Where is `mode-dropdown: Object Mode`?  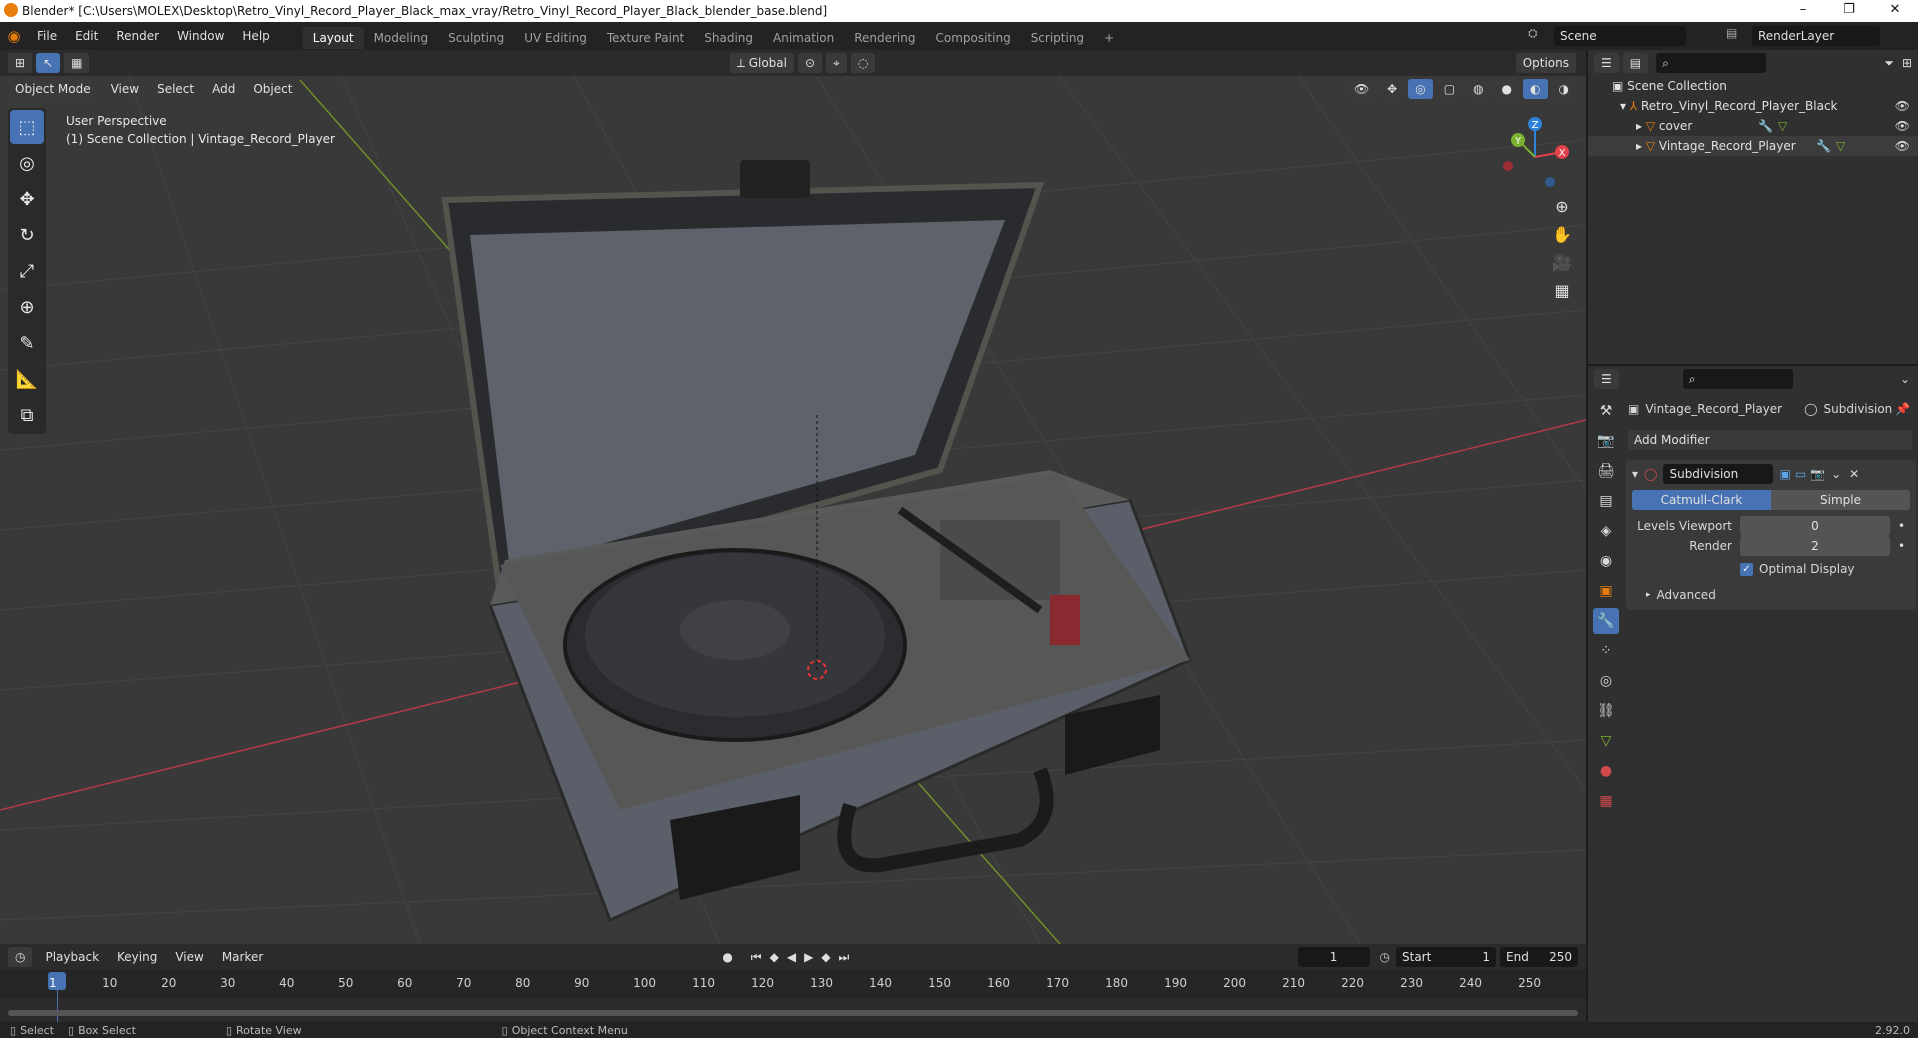
mode-dropdown: Object Mode is located at coordinates (53, 89).